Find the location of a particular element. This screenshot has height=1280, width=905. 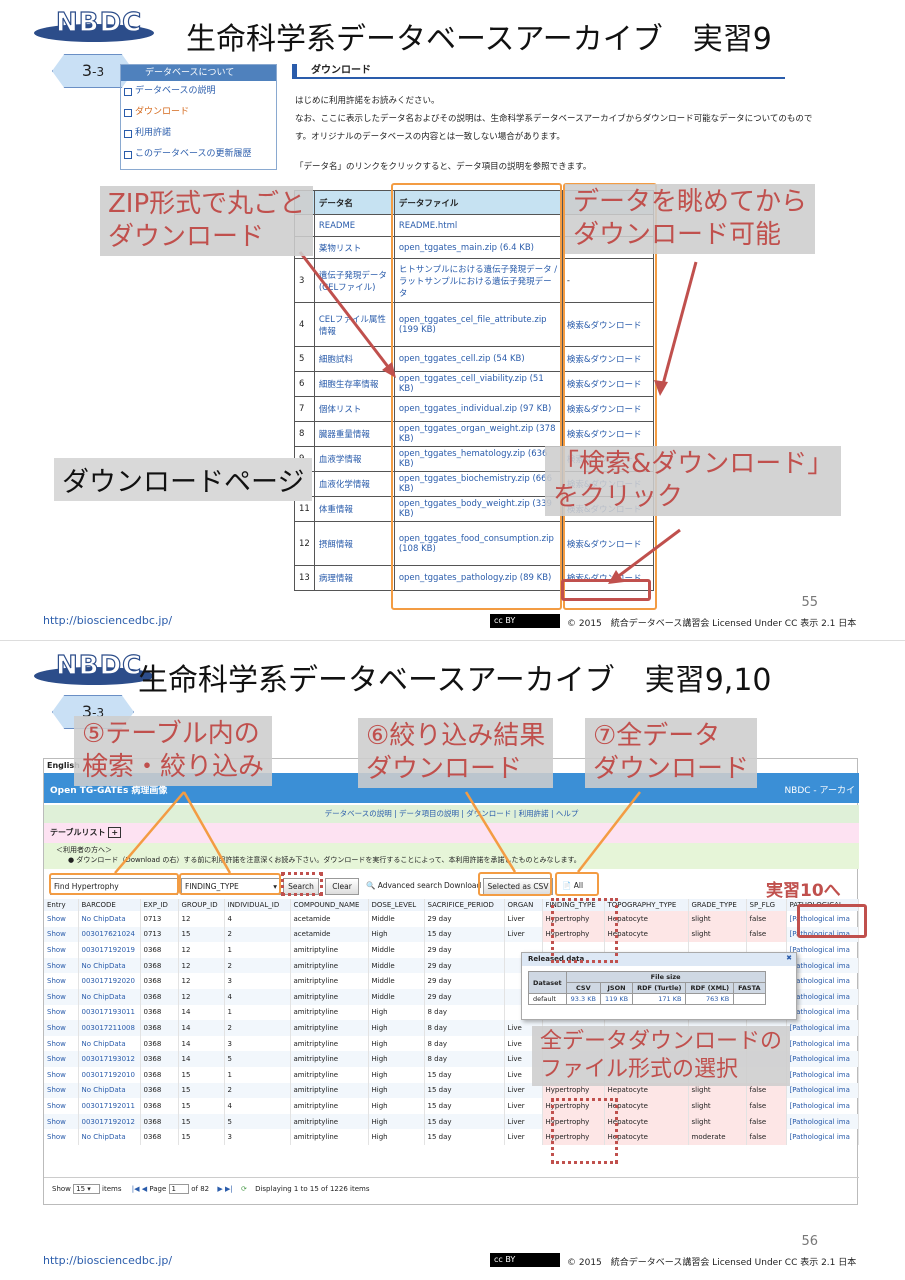

footer-url: http://biosciencedbc.jp/ is located at coordinates (107, 1260).